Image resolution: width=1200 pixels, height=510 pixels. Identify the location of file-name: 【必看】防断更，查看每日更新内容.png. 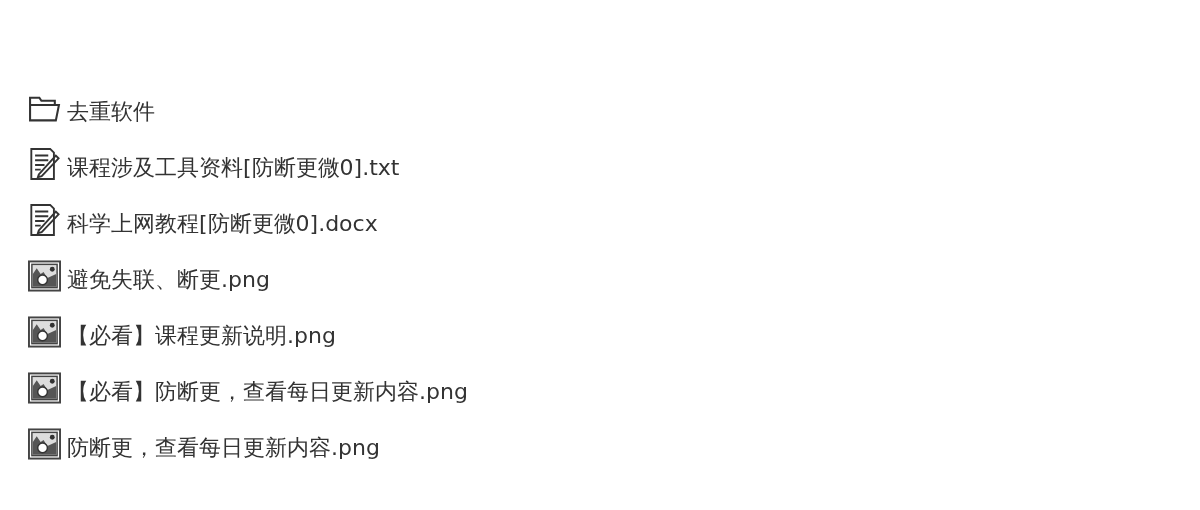
(267, 392).